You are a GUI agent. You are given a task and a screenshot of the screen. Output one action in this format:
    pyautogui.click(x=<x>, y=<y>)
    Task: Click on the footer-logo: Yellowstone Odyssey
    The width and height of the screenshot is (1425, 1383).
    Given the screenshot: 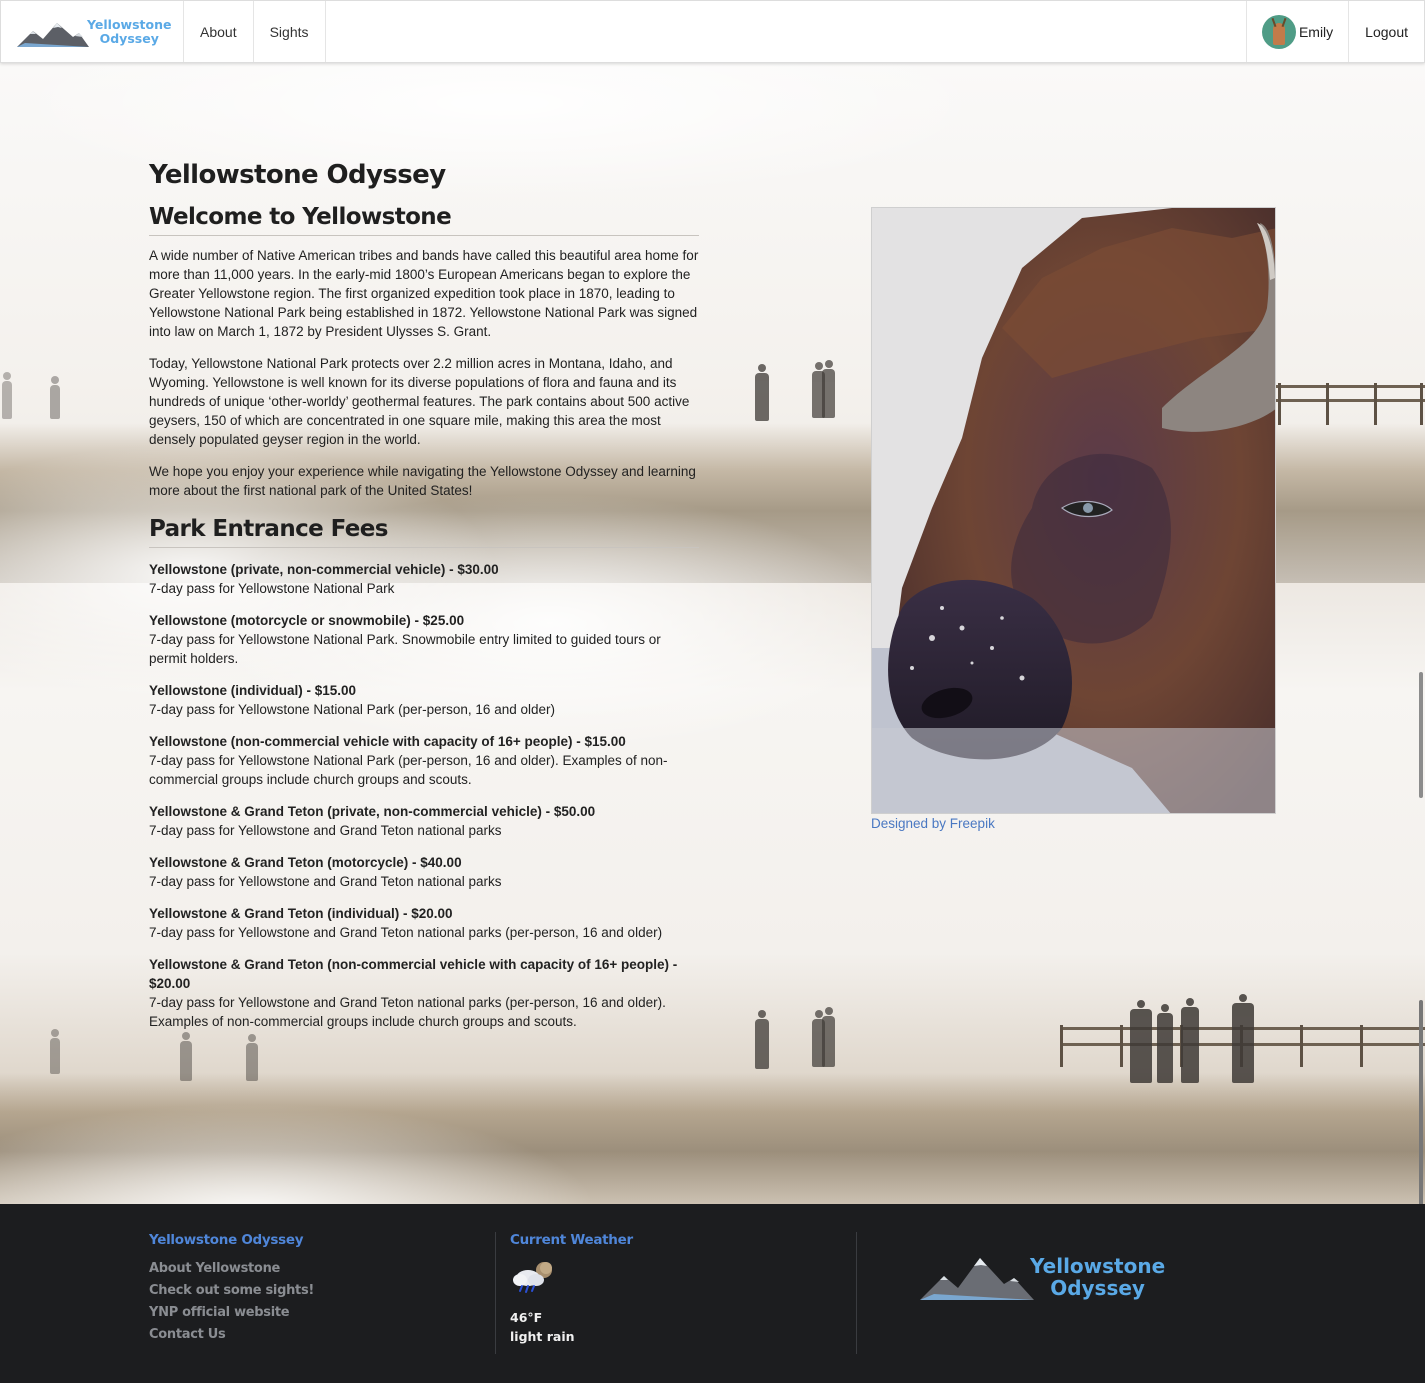 What is the action you would take?
    pyautogui.click(x=1042, y=1277)
    